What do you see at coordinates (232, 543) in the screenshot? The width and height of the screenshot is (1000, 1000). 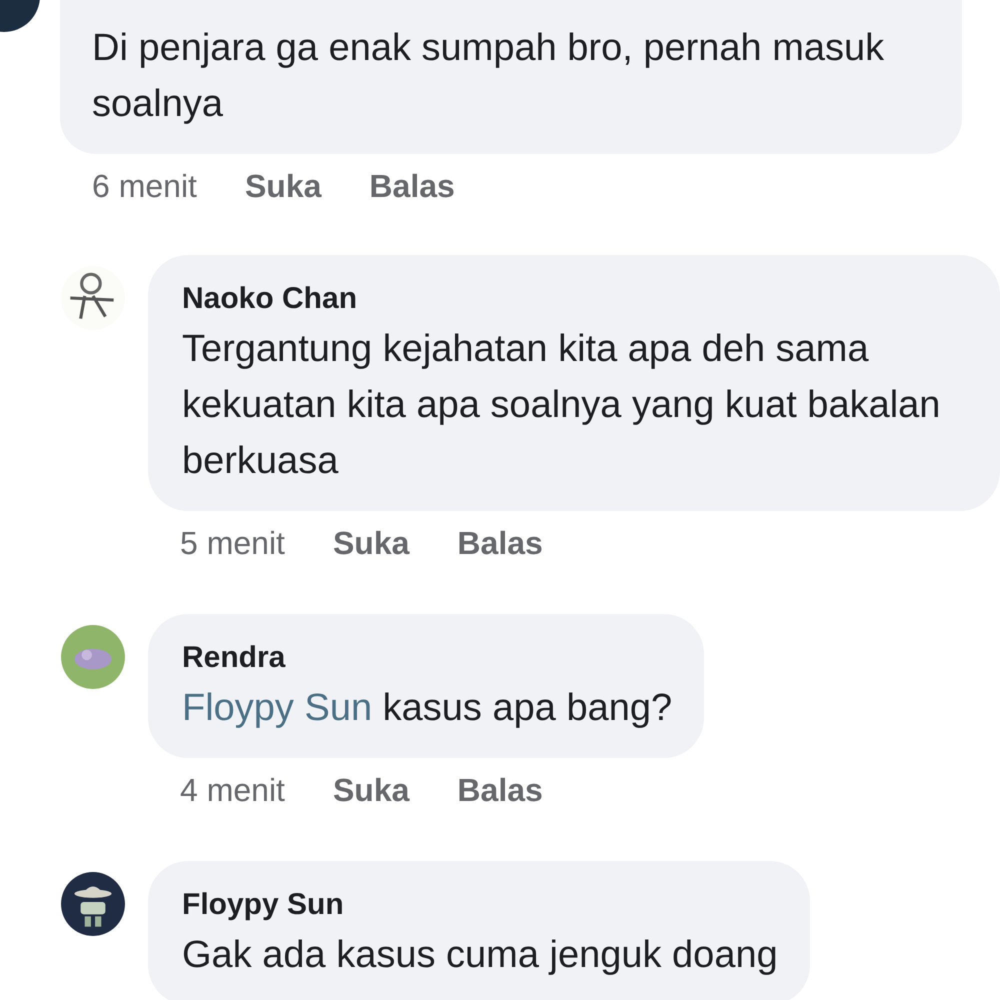 I see `comment-time: 5 menit` at bounding box center [232, 543].